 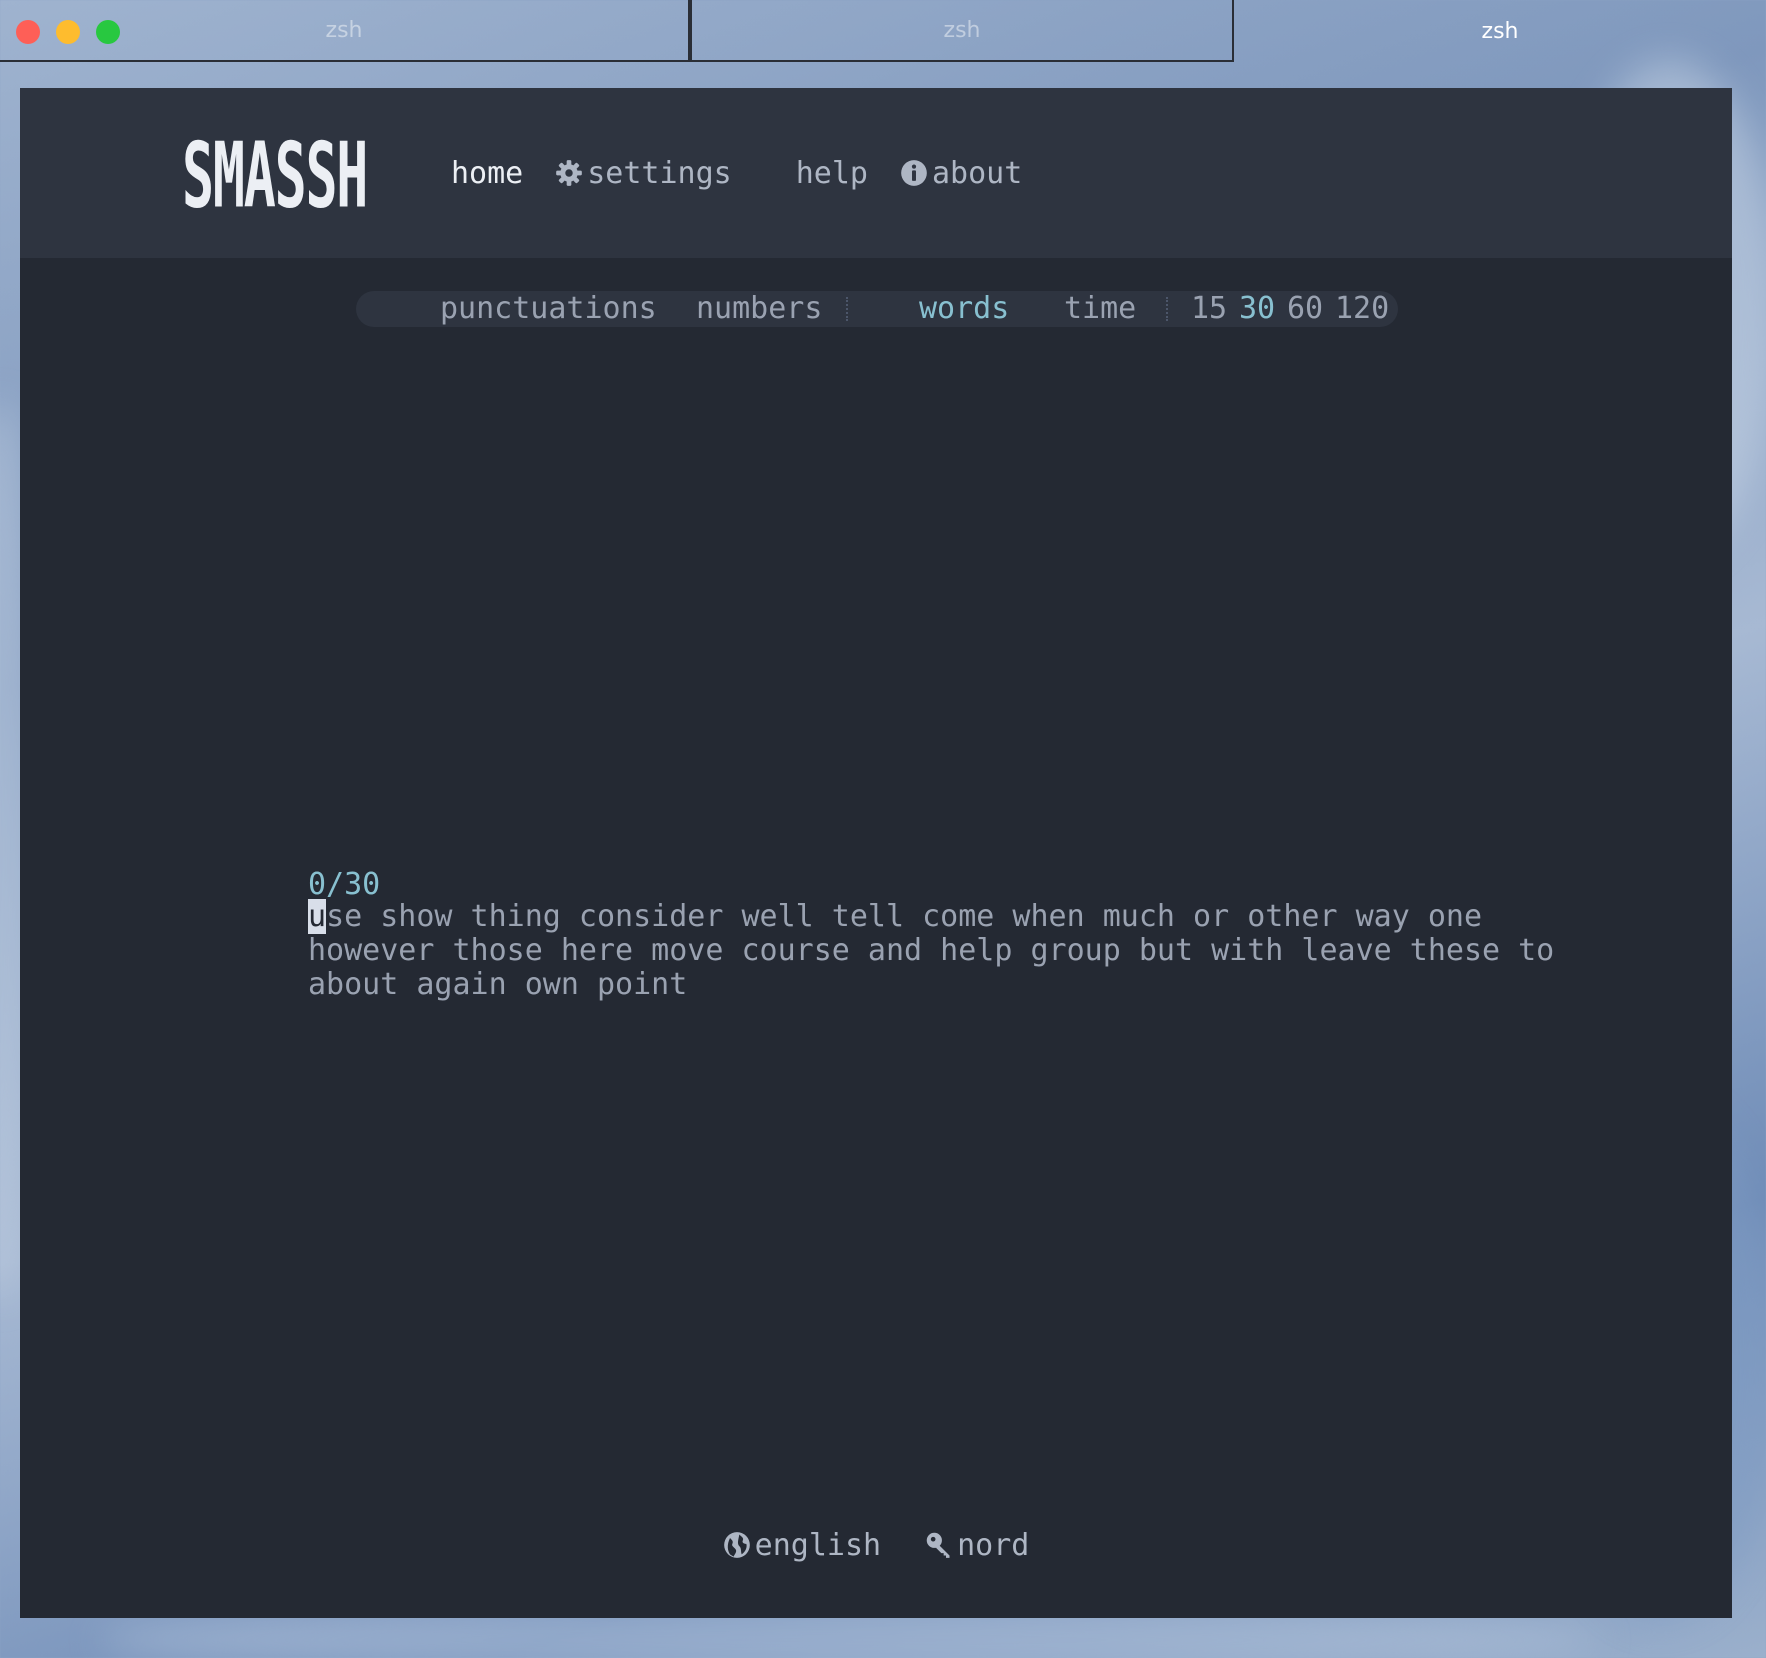 What do you see at coordinates (977, 173) in the screenshot?
I see `nav-about-label: about` at bounding box center [977, 173].